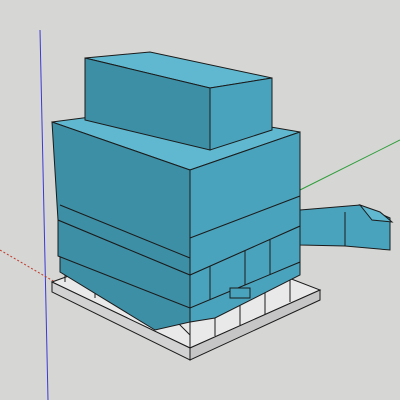 The width and height of the screenshot is (400, 400). Describe the element at coordinates (240, 293) in the screenshot. I see `access-panel` at that location.